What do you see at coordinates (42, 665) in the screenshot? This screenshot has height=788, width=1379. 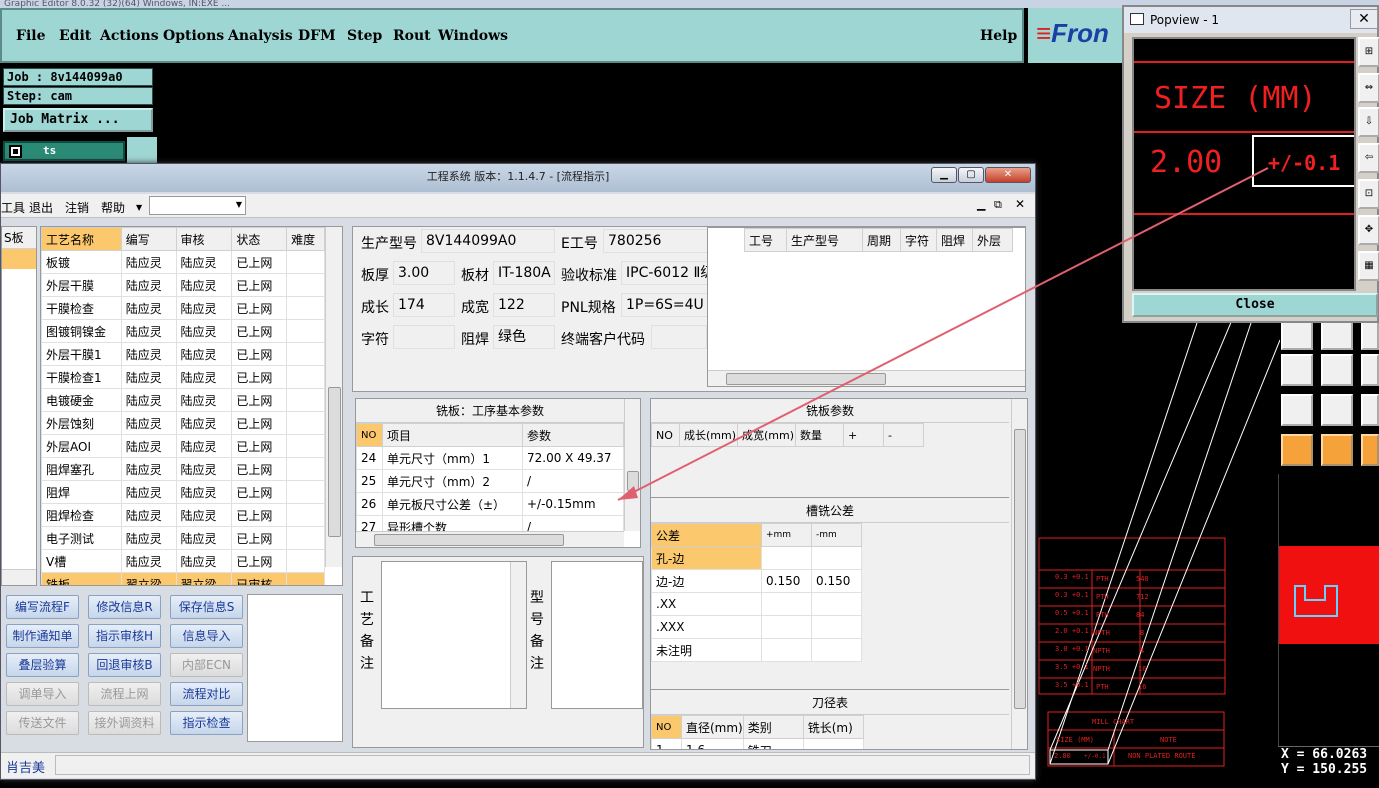 I see `action-button-6: 叠层验算` at bounding box center [42, 665].